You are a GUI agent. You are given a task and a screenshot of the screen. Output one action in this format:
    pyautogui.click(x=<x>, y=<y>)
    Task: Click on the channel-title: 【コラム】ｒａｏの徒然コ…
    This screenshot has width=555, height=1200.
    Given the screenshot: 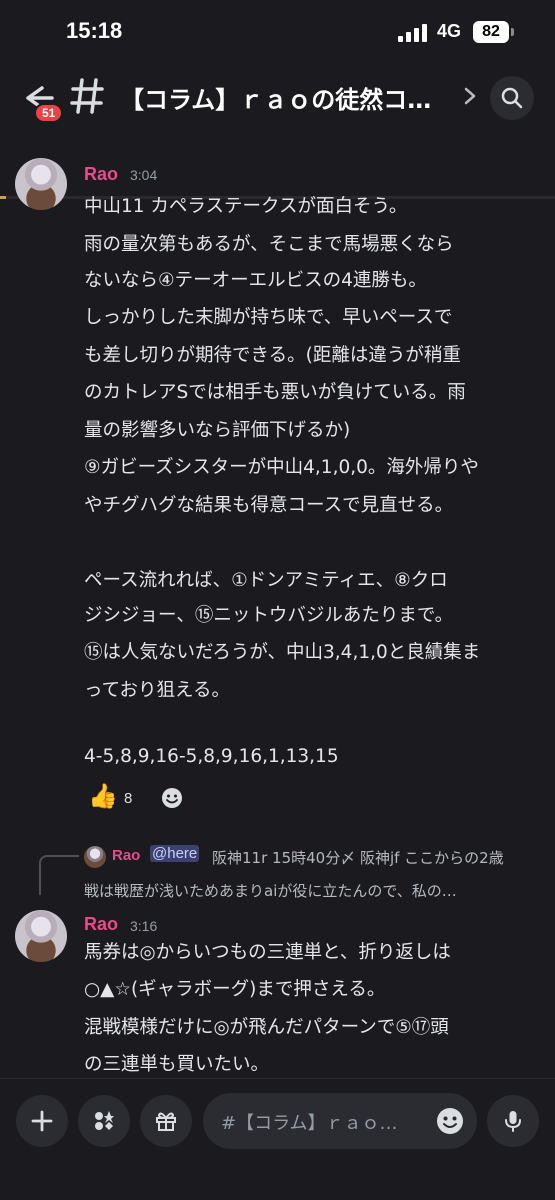 What is the action you would take?
    pyautogui.click(x=285, y=97)
    